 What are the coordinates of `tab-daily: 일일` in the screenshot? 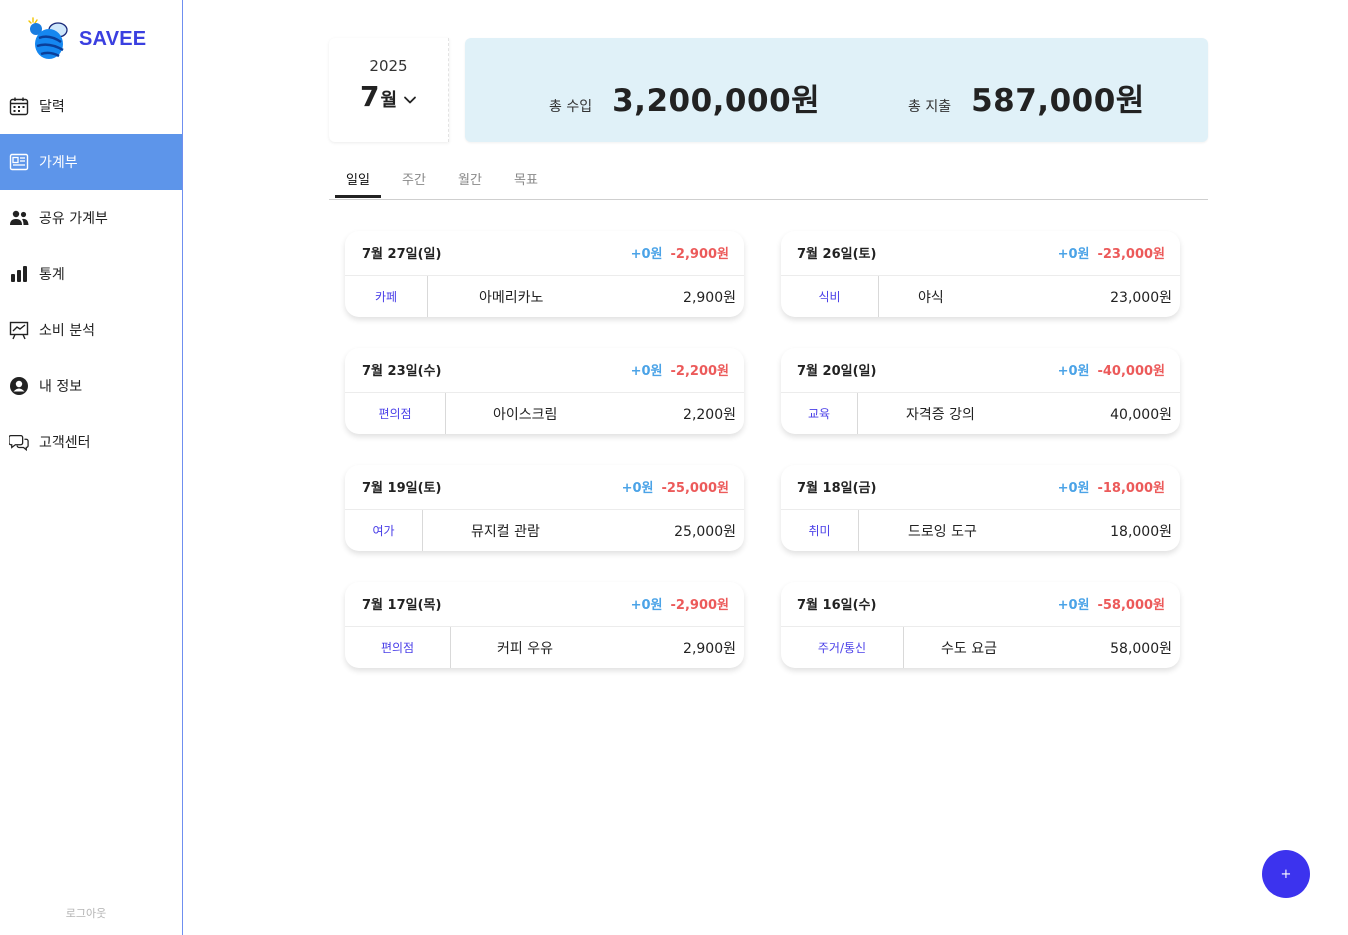 It's located at (358, 183).